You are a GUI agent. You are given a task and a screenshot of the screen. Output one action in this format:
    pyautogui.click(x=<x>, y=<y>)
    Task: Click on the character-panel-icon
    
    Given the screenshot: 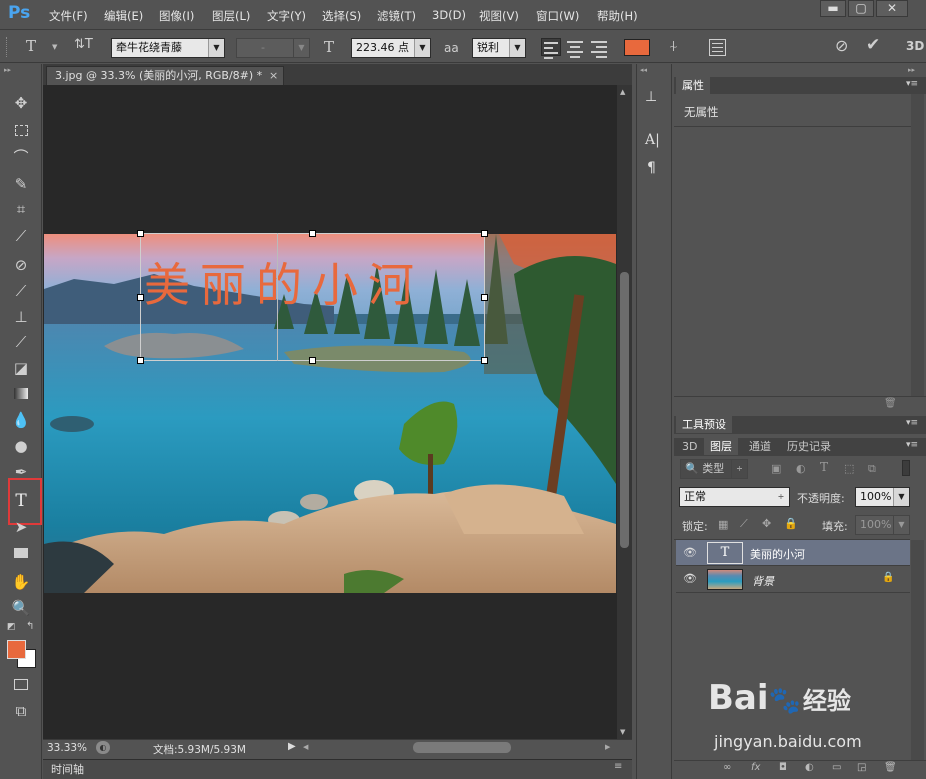 What is the action you would take?
    pyautogui.click(x=717, y=47)
    